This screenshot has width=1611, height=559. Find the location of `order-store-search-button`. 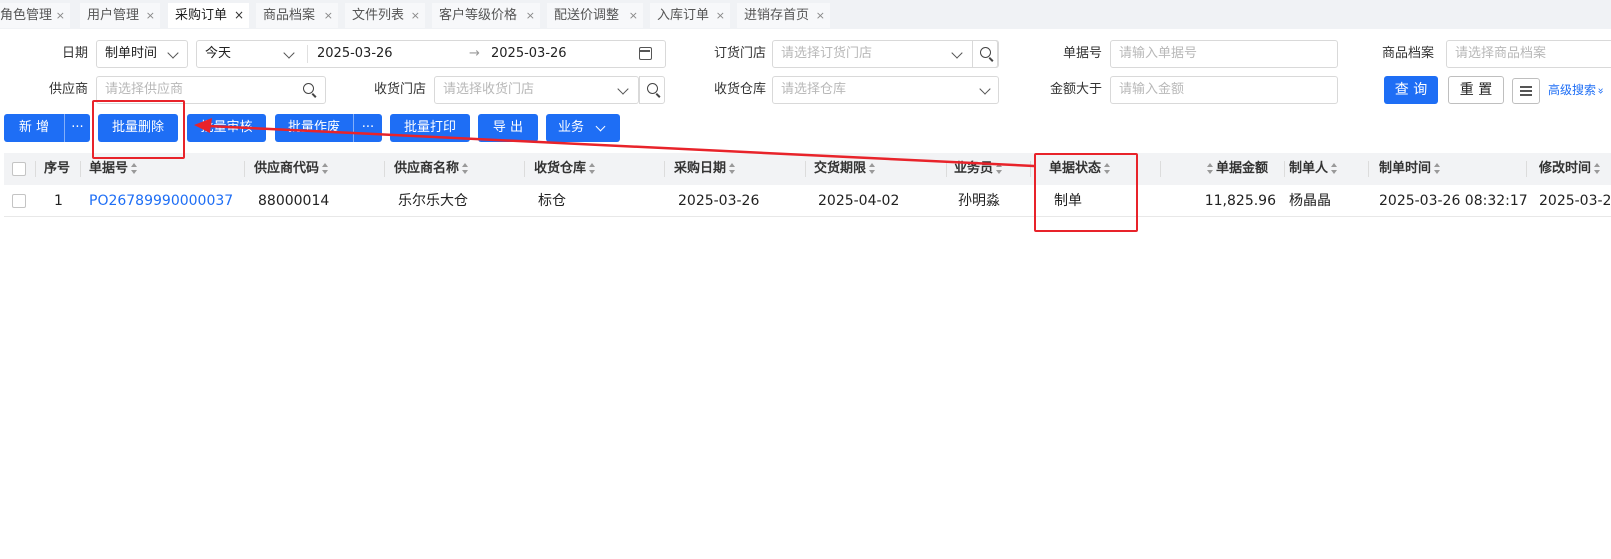

order-store-search-button is located at coordinates (985, 54).